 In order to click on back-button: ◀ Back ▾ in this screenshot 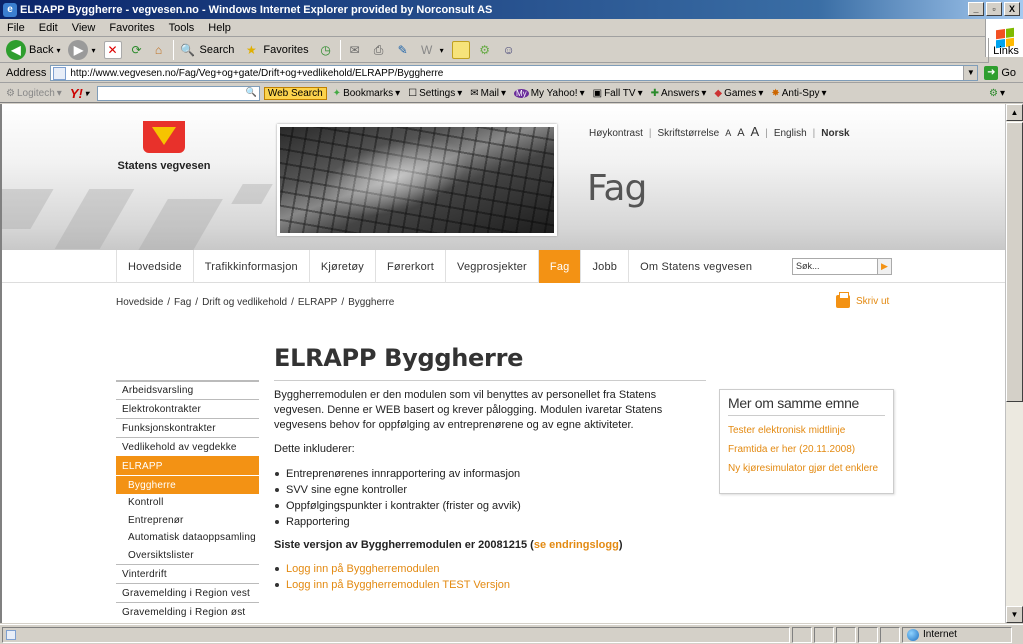, I will do `click(33, 50)`.